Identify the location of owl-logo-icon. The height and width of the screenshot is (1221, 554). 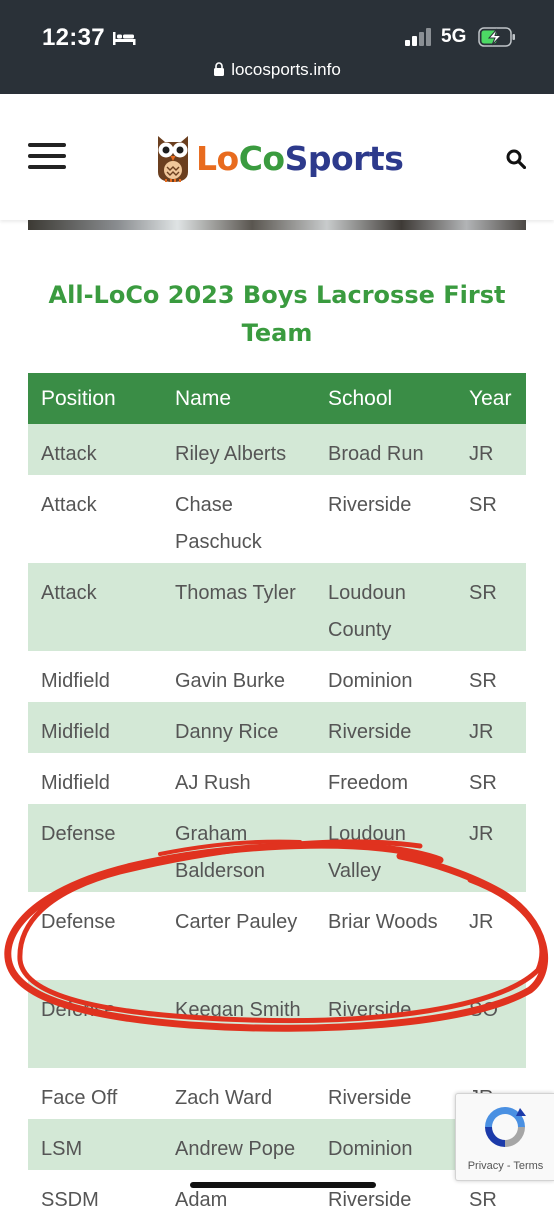
(173, 159).